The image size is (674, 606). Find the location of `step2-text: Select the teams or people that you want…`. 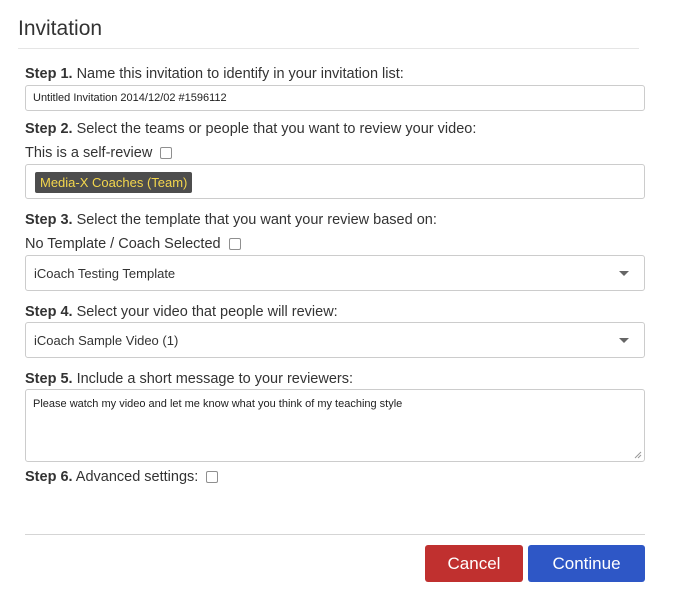

step2-text: Select the teams or people that you want… is located at coordinates (274, 129).